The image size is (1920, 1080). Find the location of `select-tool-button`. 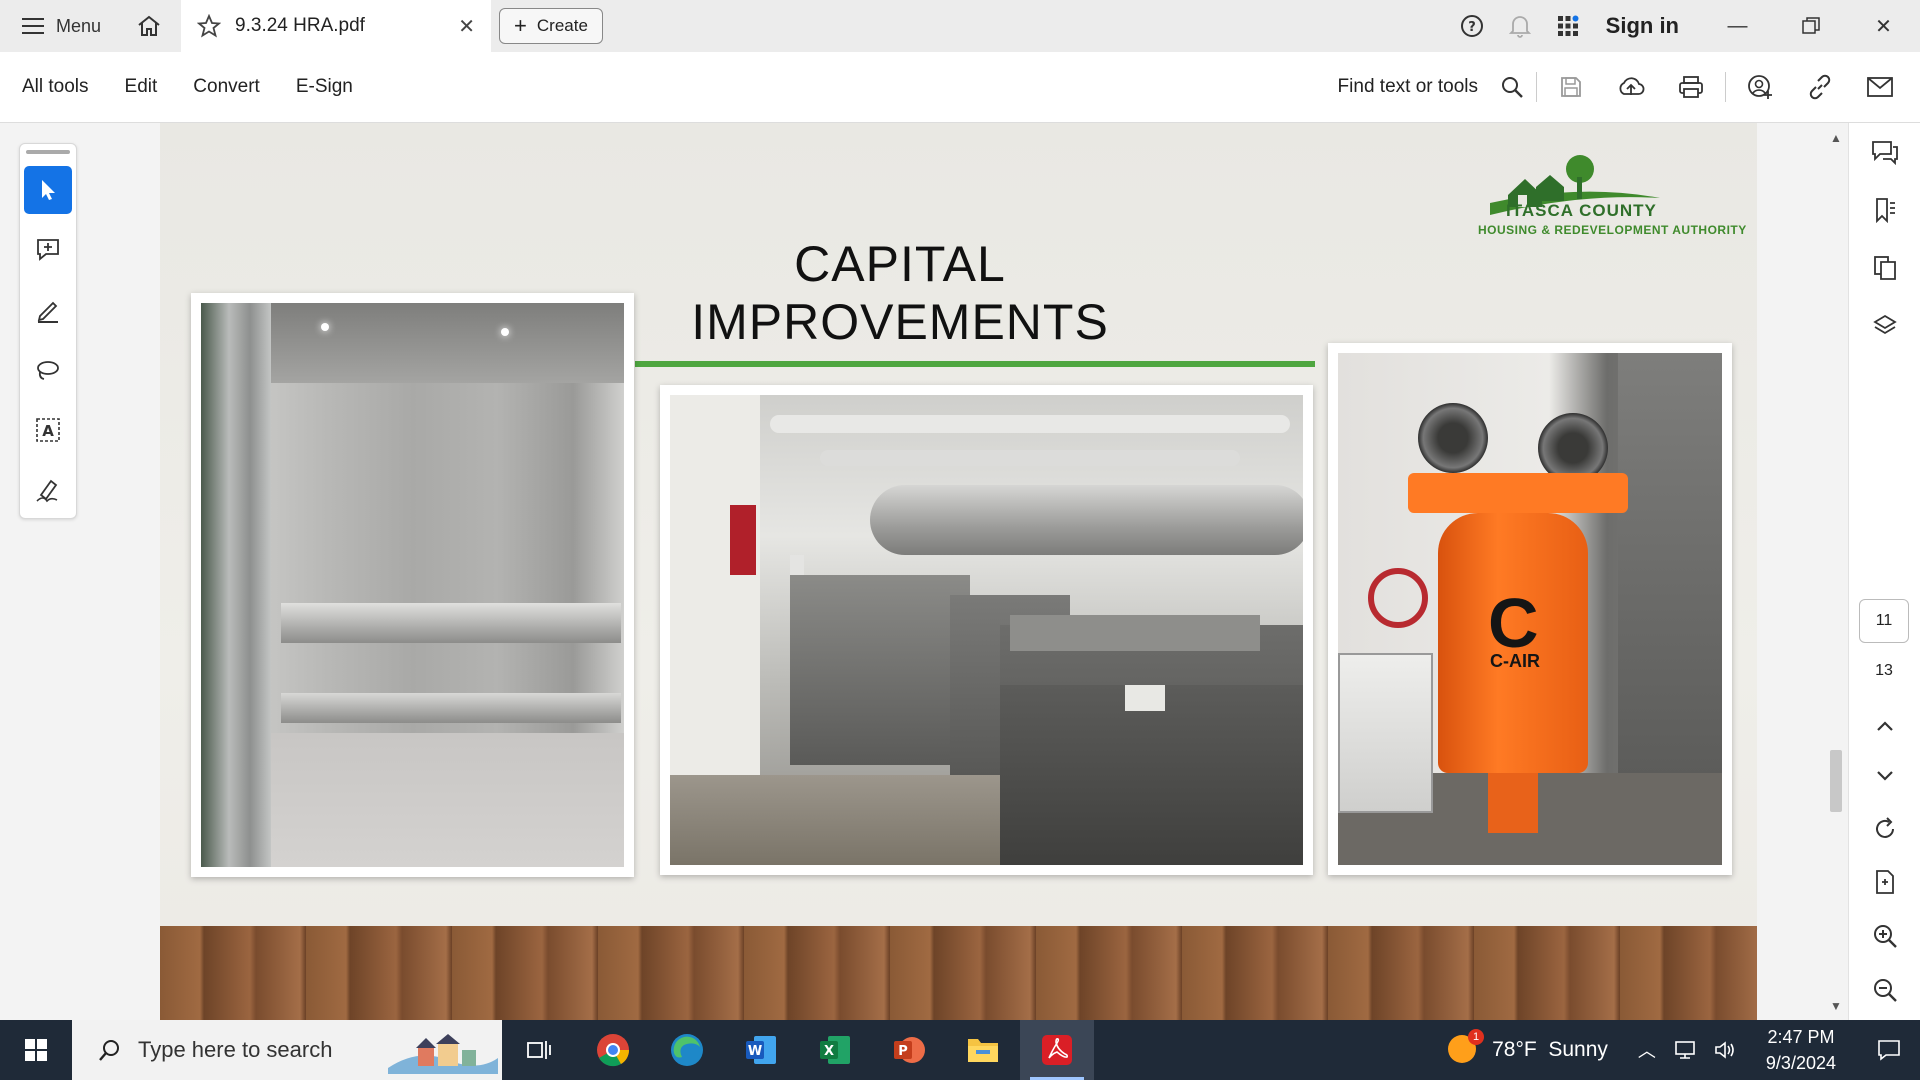

select-tool-button is located at coordinates (48, 190).